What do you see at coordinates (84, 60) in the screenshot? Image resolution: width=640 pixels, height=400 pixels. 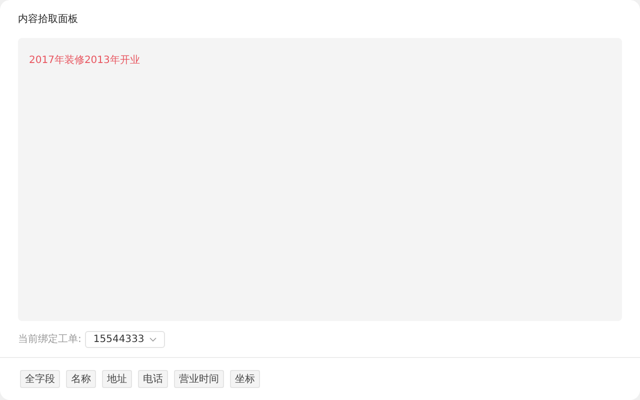 I see `content-text: 2017年装修2013年开业` at bounding box center [84, 60].